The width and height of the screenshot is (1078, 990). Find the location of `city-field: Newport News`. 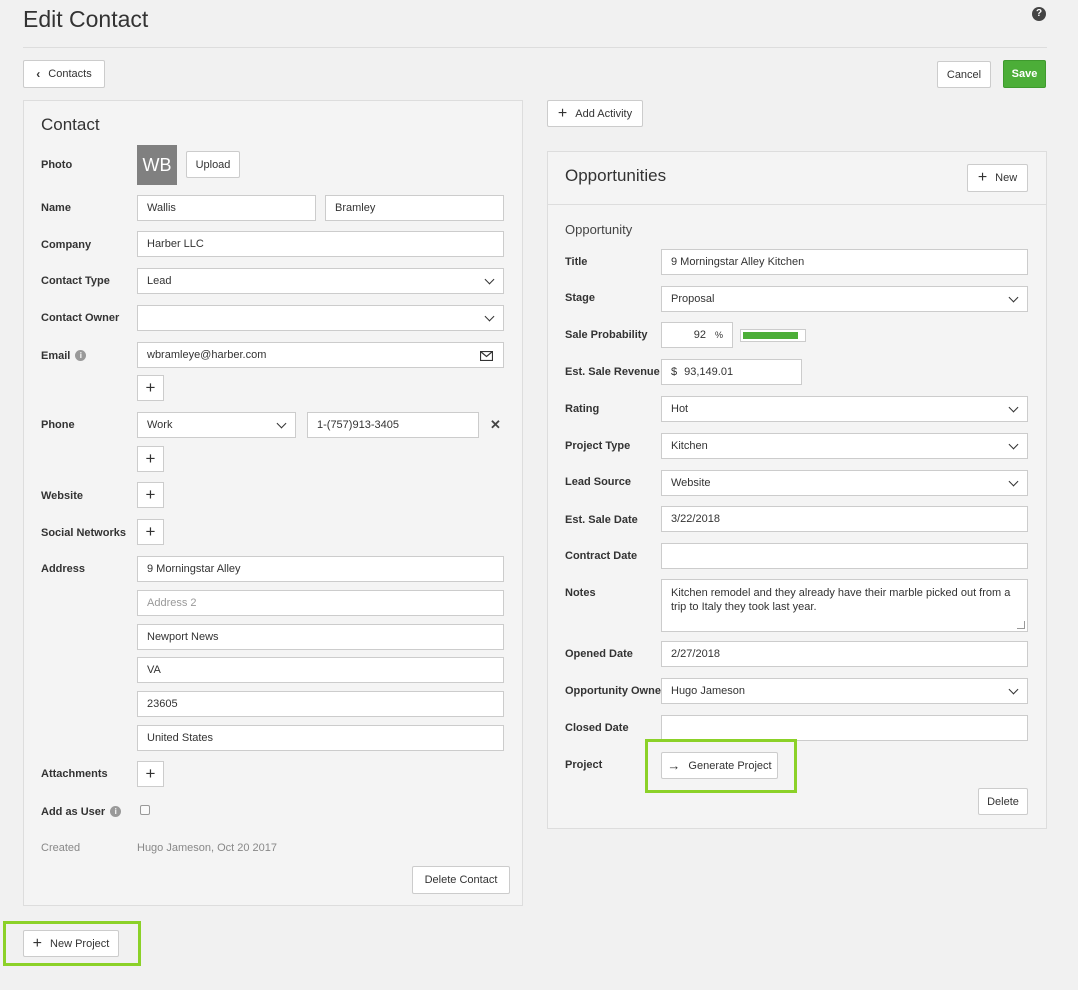

city-field: Newport News is located at coordinates (320, 637).